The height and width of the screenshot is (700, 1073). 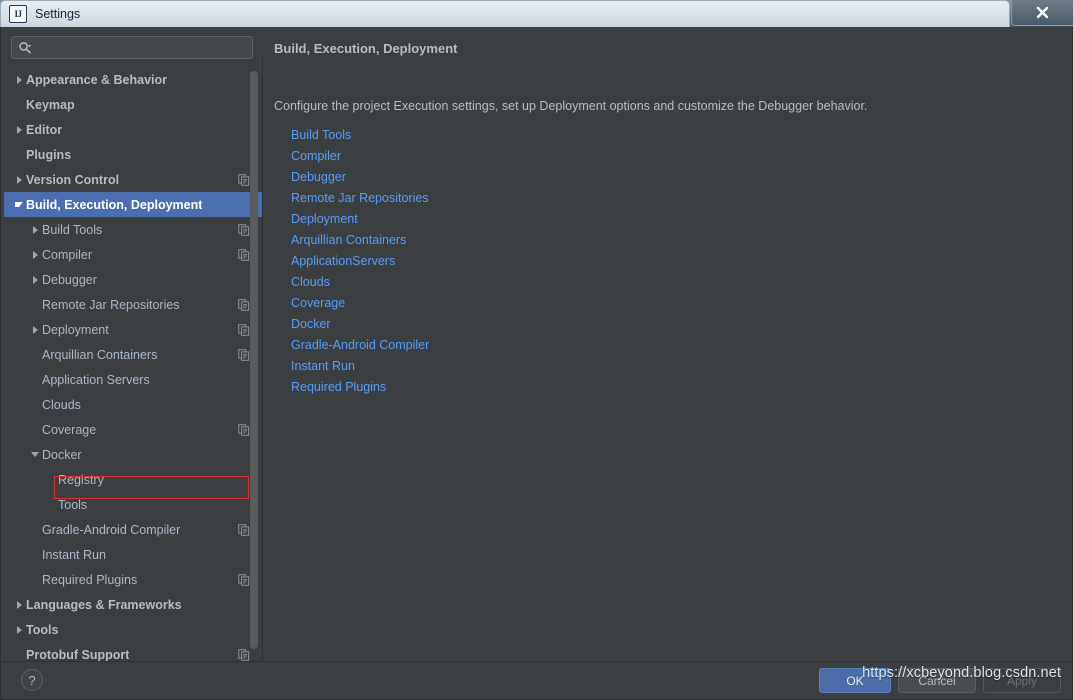 What do you see at coordinates (58, 14) in the screenshot?
I see `window-title: Settings` at bounding box center [58, 14].